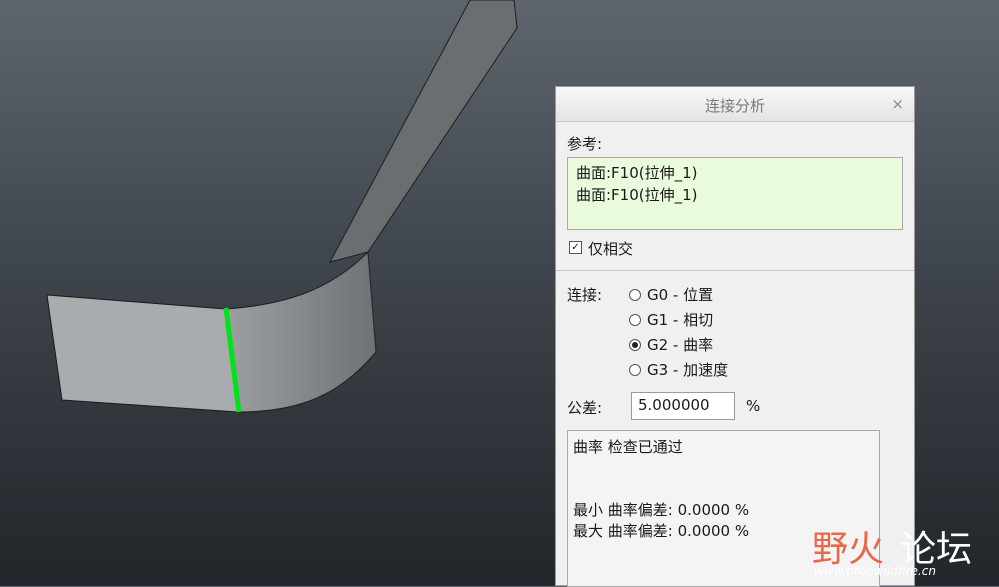 Image resolution: width=999 pixels, height=587 pixels. What do you see at coordinates (585, 295) in the screenshot?
I see `connection-label: 连接:` at bounding box center [585, 295].